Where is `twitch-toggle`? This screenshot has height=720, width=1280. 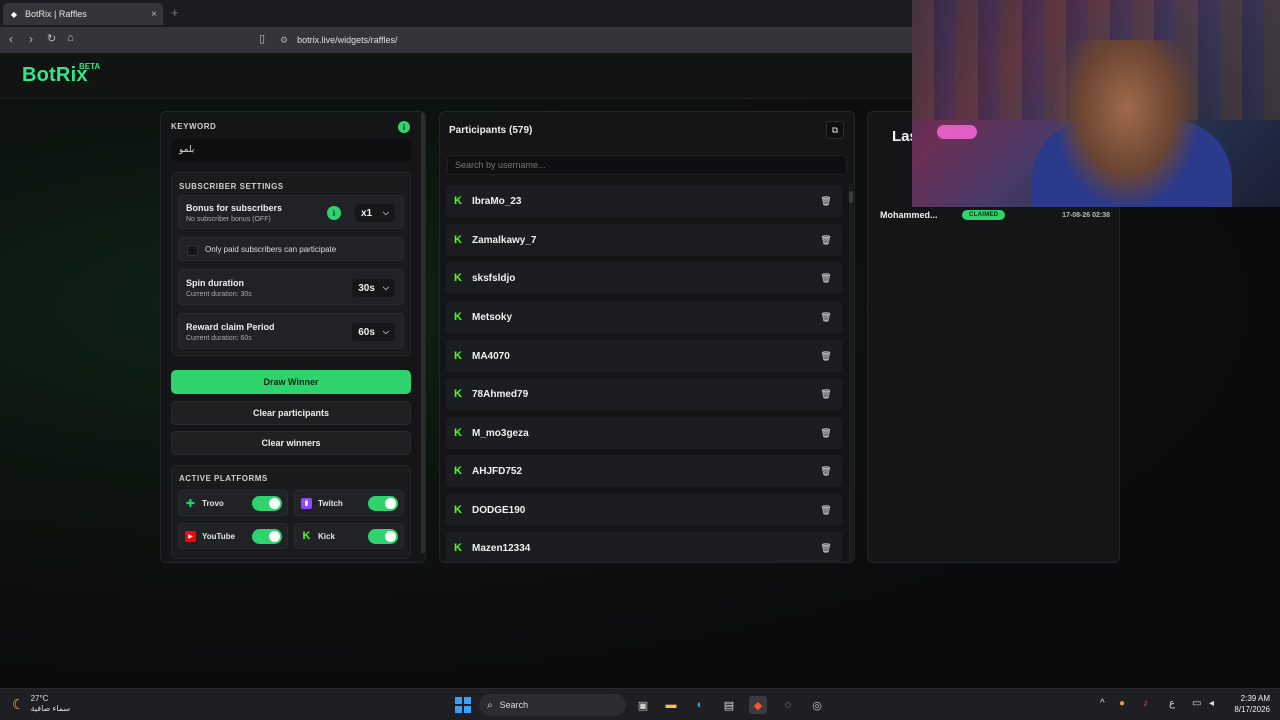
twitch-toggle is located at coordinates (383, 503).